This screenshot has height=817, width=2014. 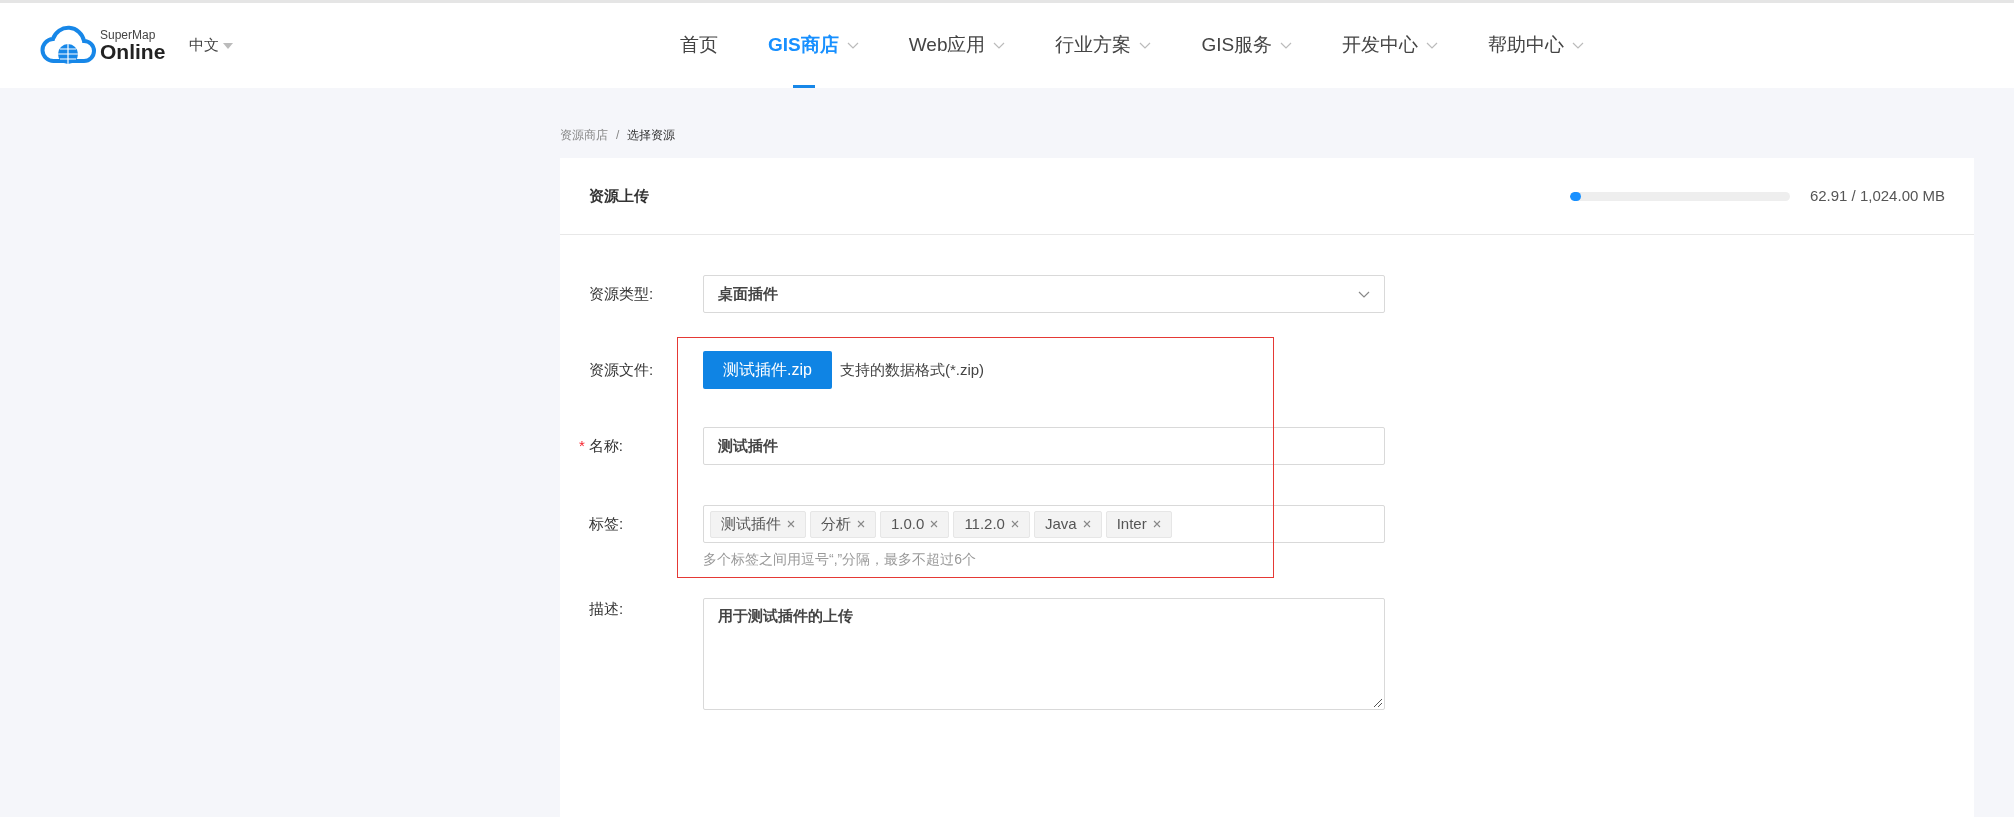 What do you see at coordinates (584, 135) in the screenshot?
I see `breadcrumb-link: 资源商店` at bounding box center [584, 135].